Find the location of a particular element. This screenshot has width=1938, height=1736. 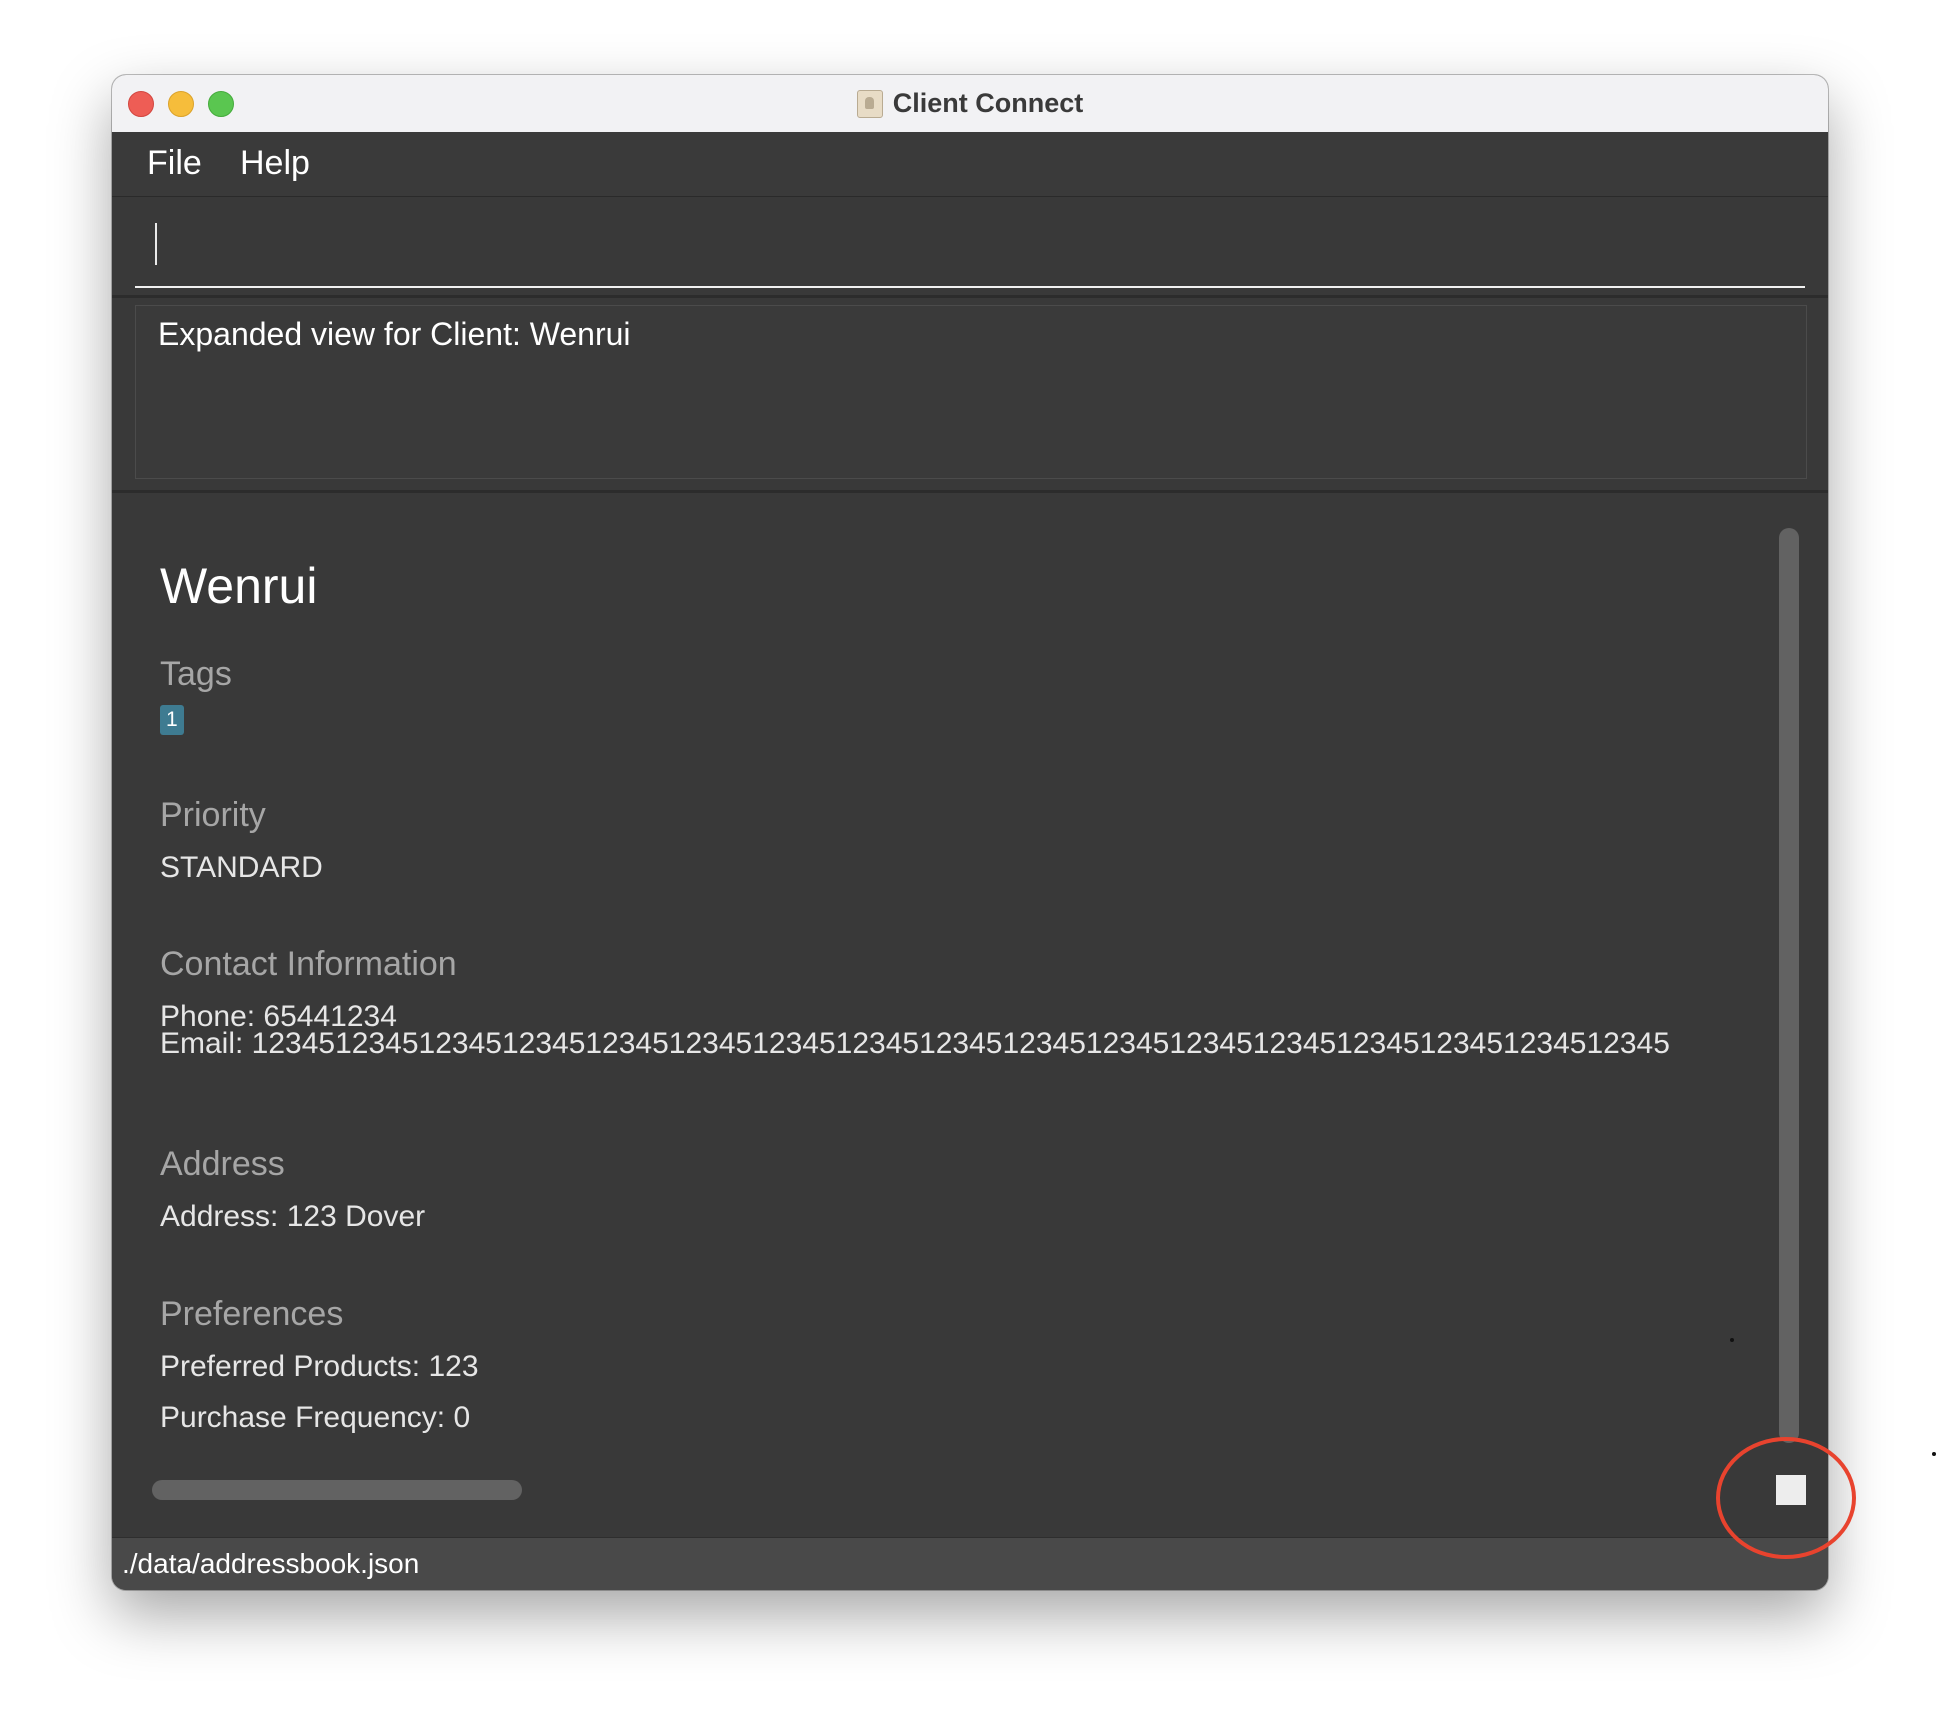

address-heading: Address is located at coordinates (222, 1164).